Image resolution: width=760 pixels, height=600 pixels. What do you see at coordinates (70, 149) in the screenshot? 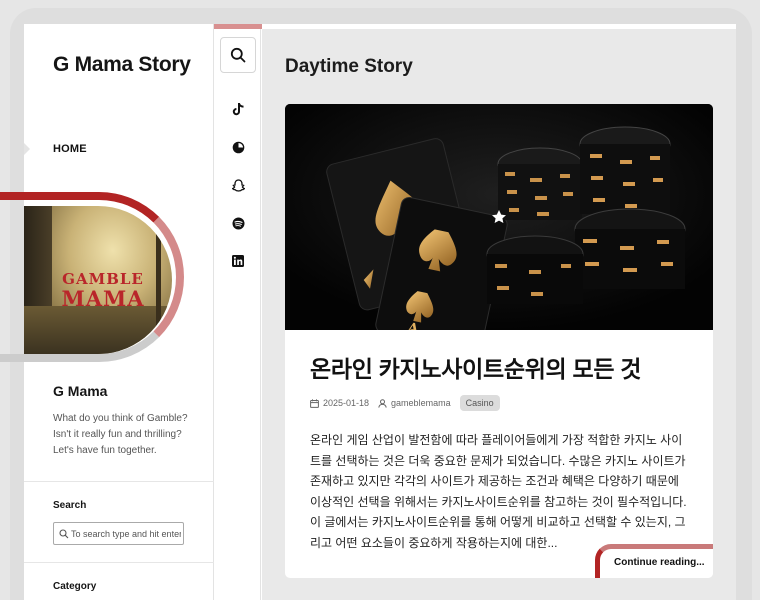
I see `nav-item-home: HOME` at bounding box center [70, 149].